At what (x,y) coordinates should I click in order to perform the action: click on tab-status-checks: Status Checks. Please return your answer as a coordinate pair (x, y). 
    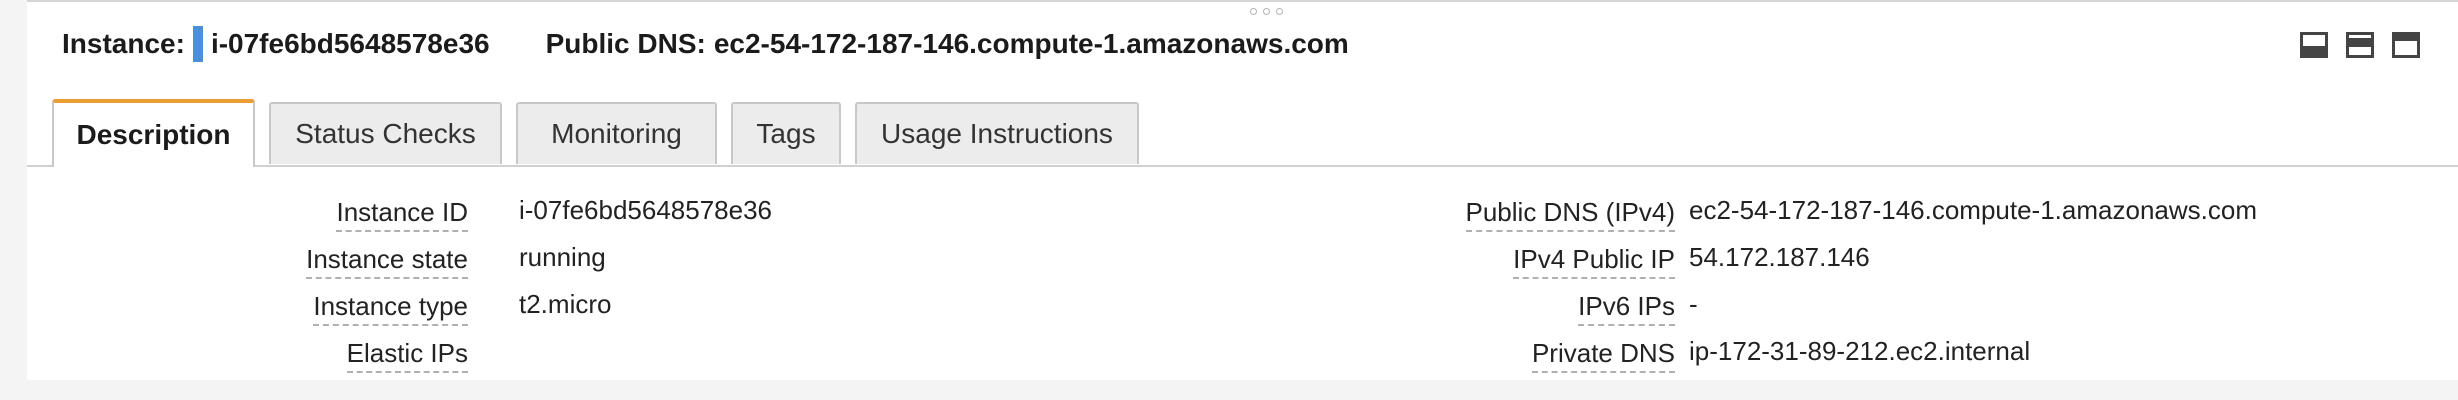
    Looking at the image, I should click on (385, 133).